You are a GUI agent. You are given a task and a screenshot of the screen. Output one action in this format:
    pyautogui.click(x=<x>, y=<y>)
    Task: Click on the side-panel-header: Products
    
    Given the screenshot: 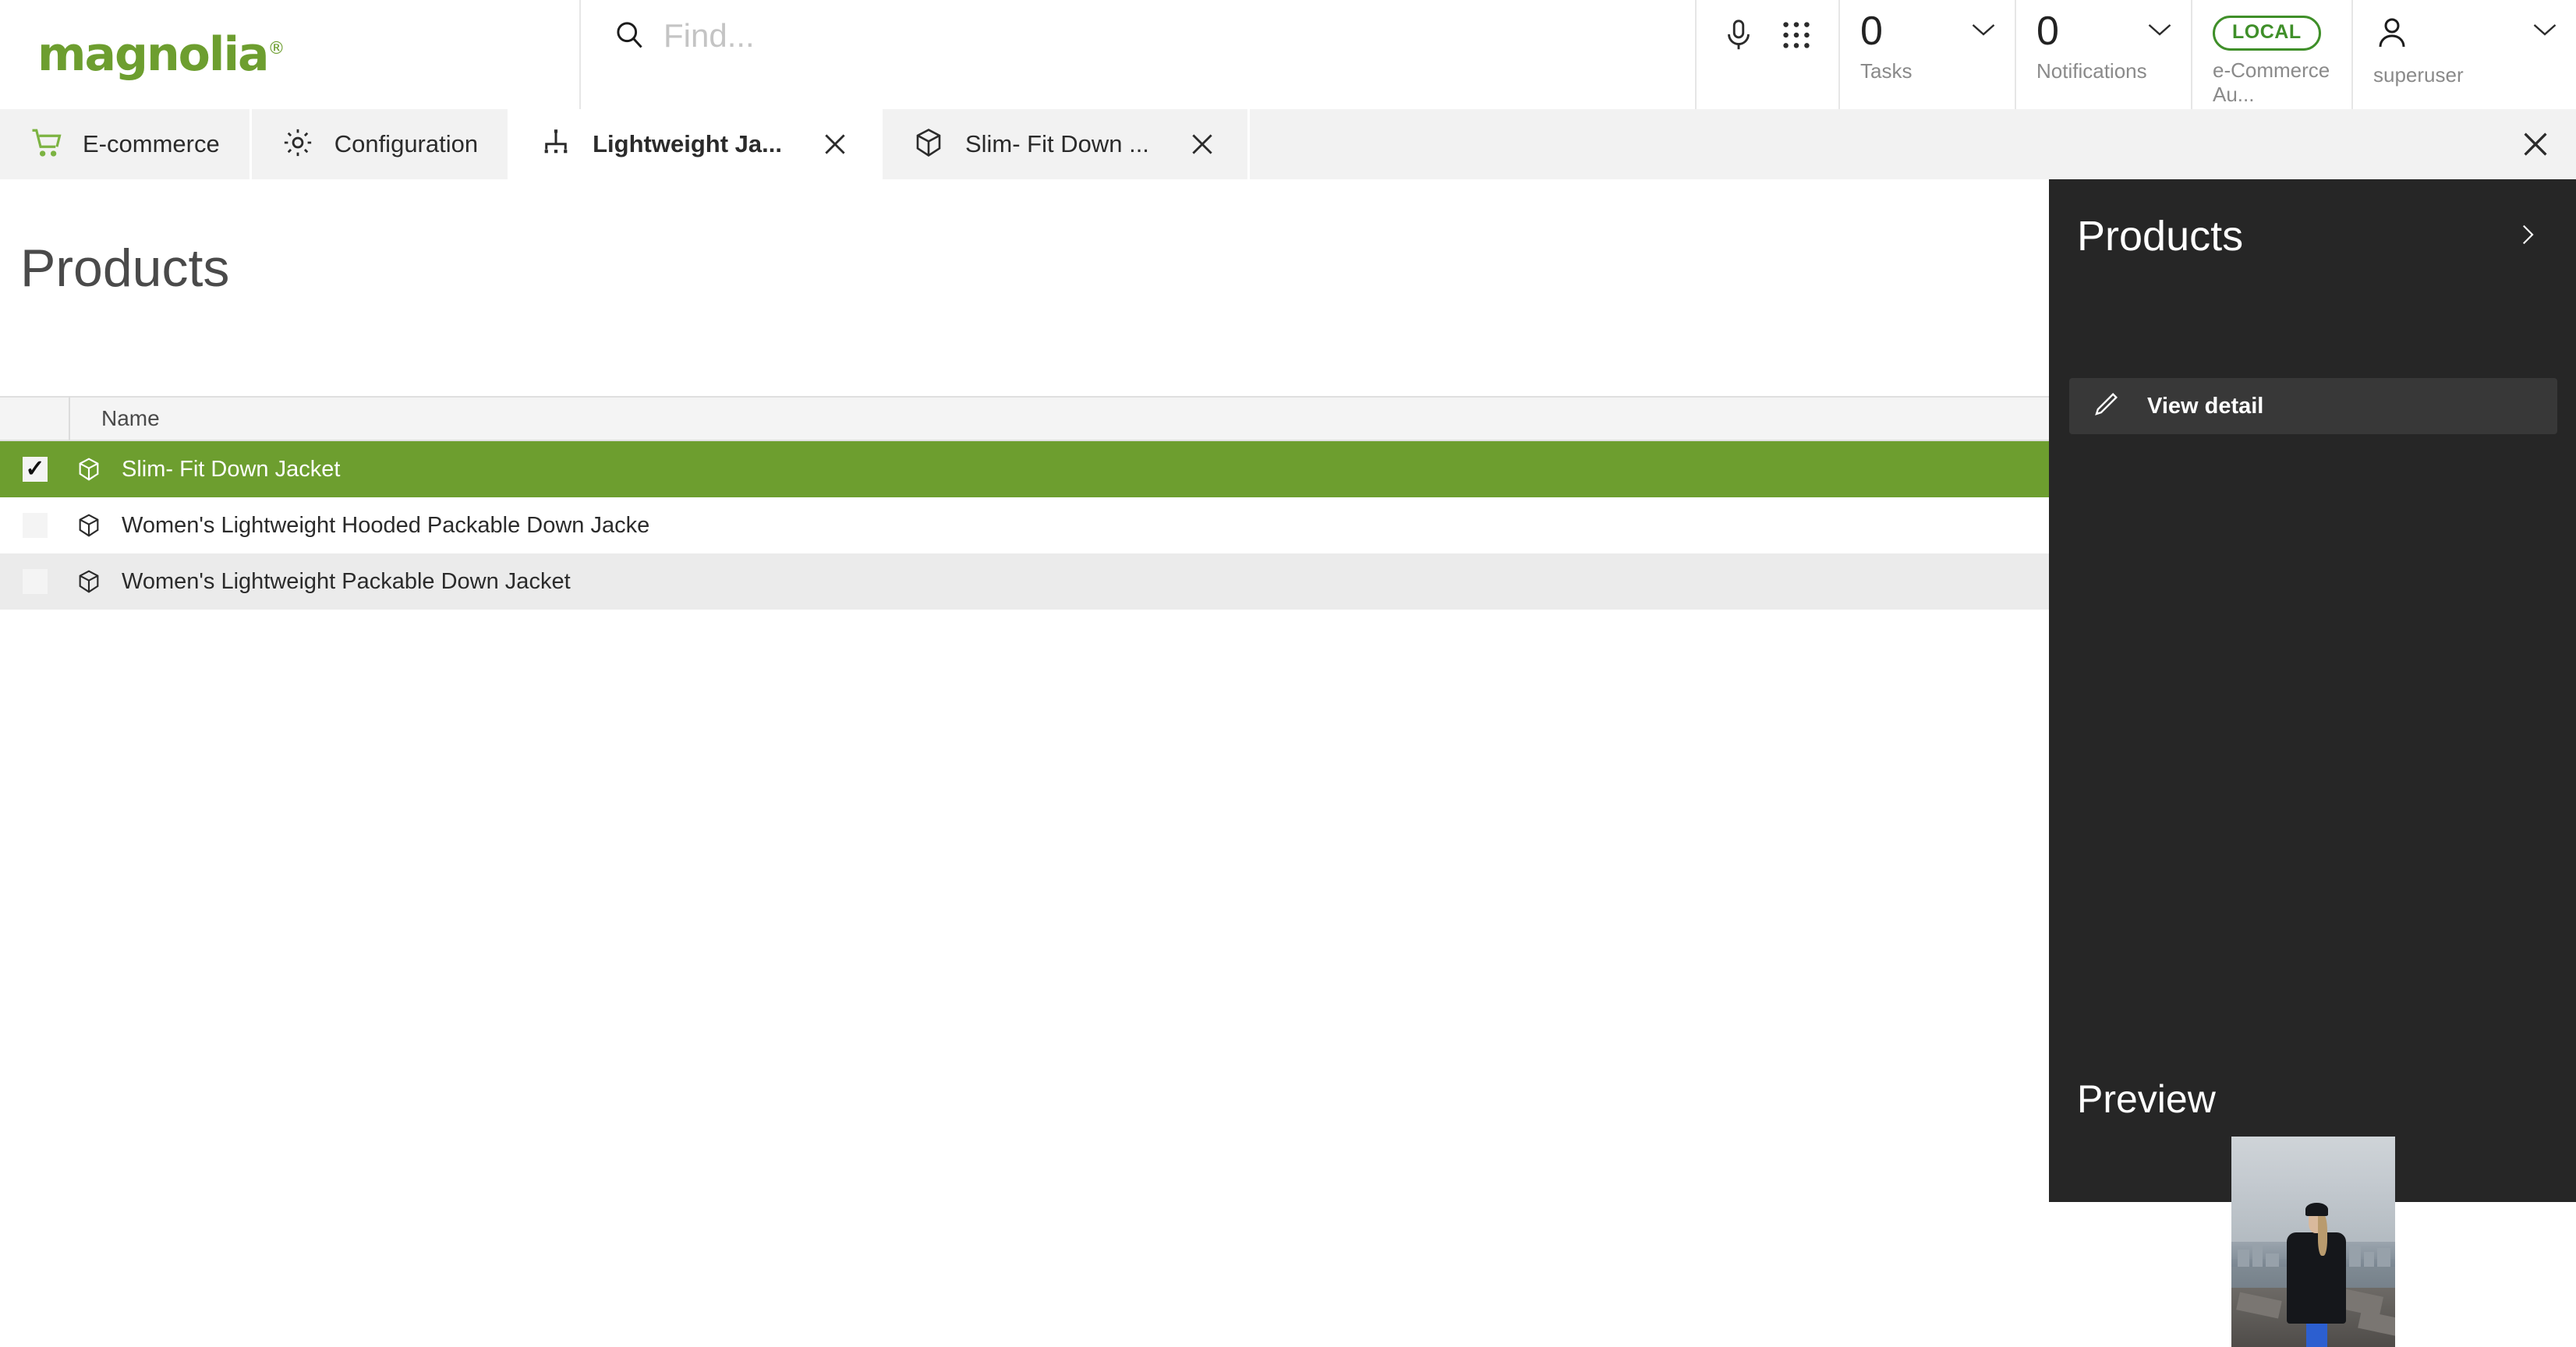 What is the action you would take?
    pyautogui.click(x=2312, y=218)
    